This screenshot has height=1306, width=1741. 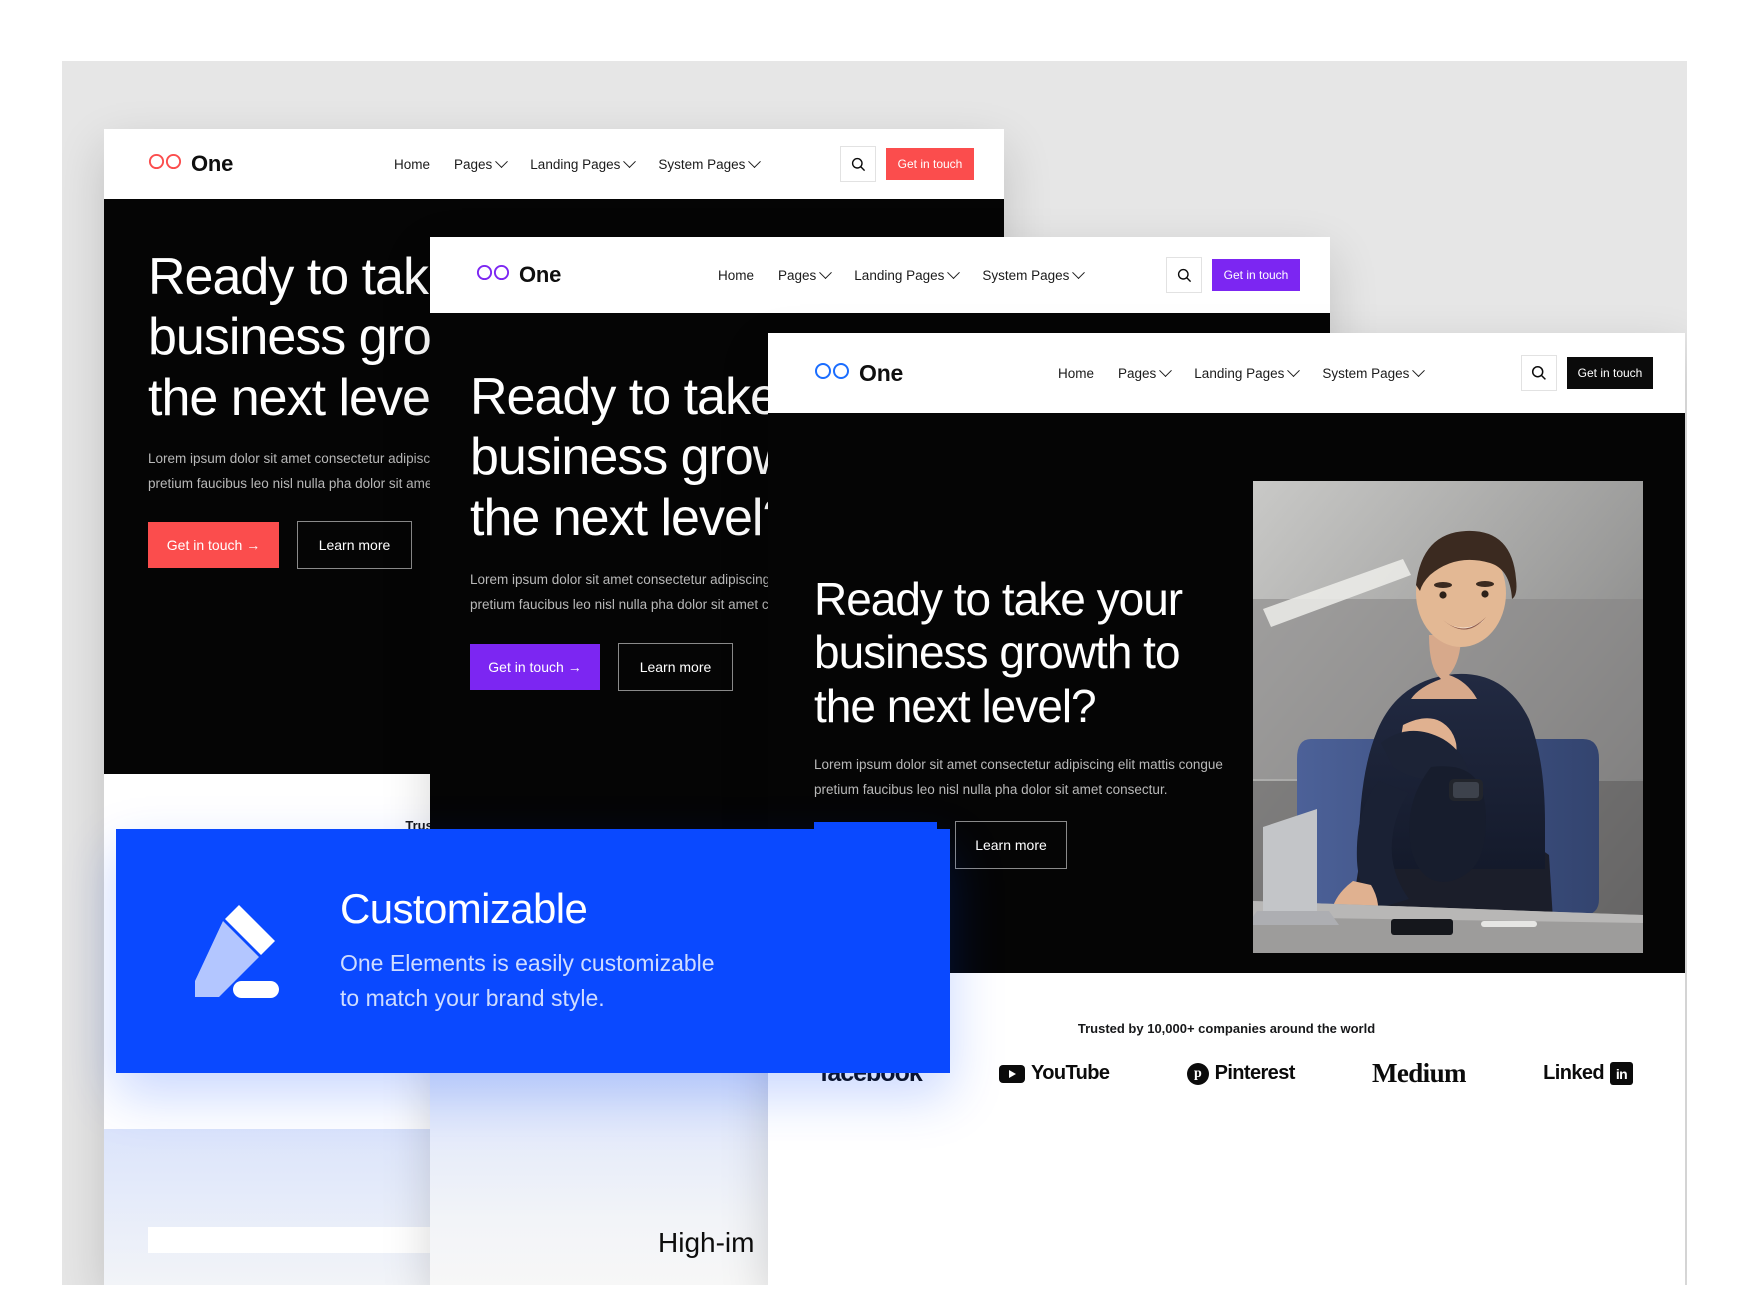 I want to click on youtube-play-icon, so click(x=1011, y=1073).